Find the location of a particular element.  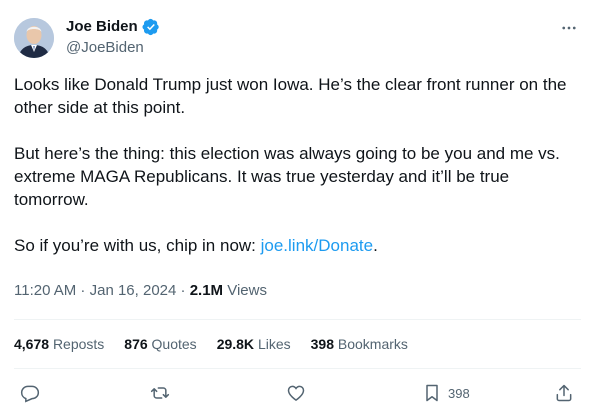

author-handle: @JoeBiden is located at coordinates (105, 48).